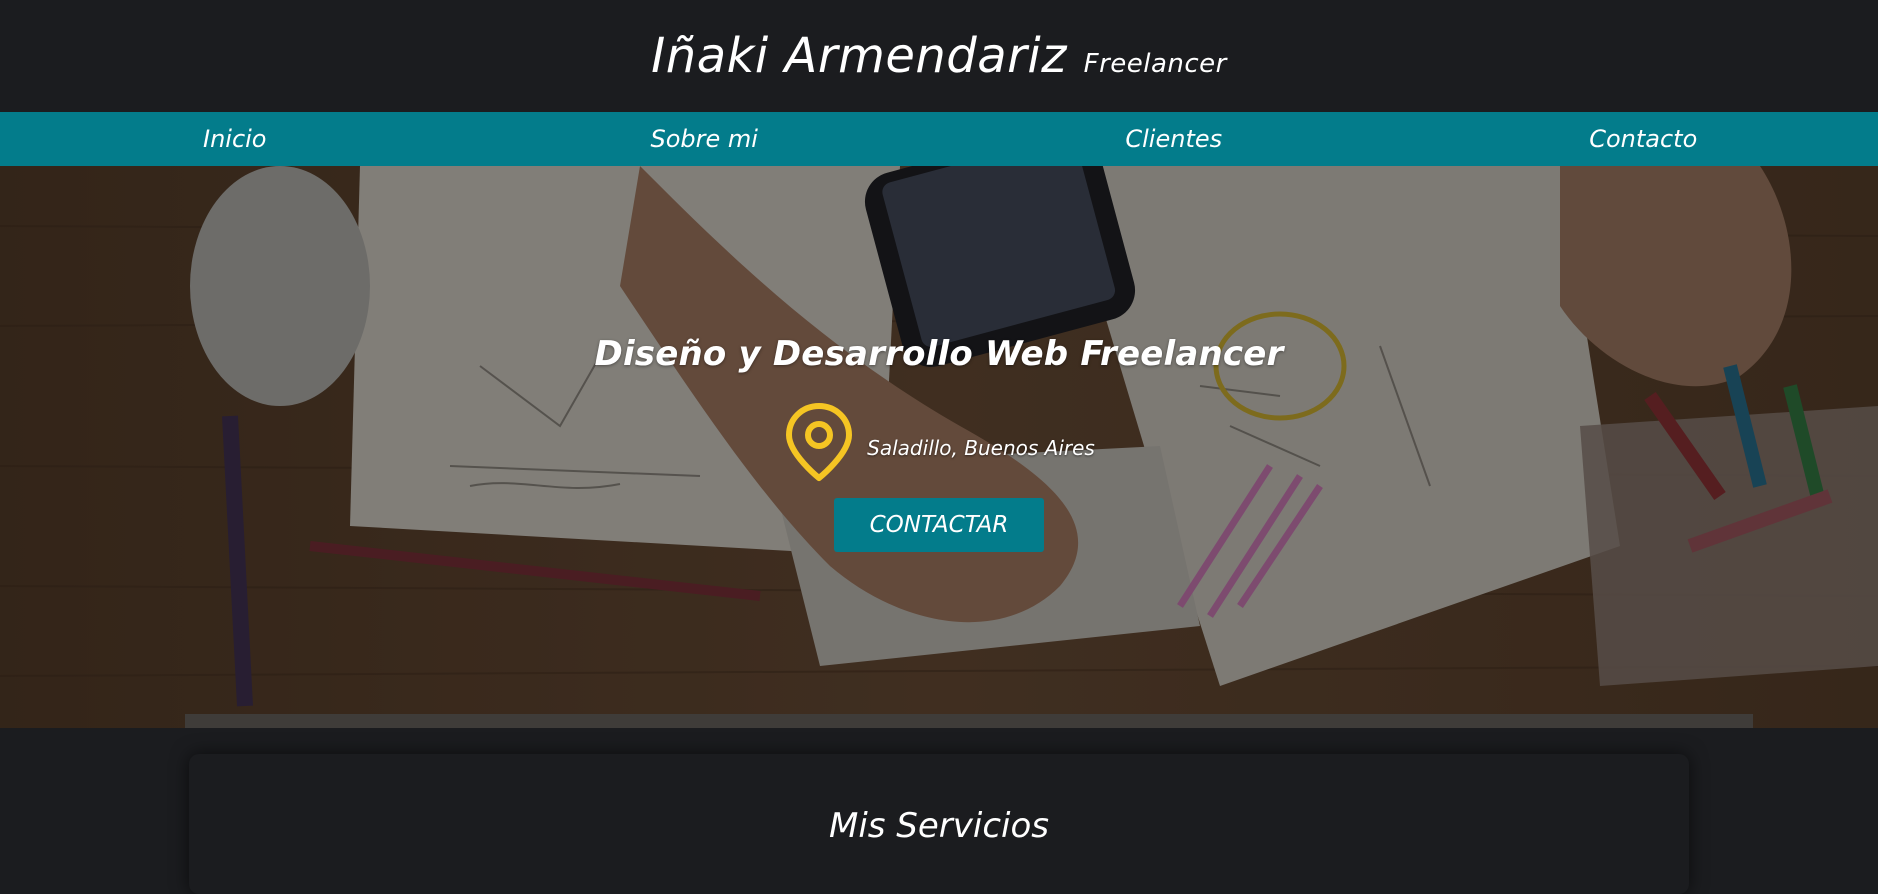 This screenshot has width=1878, height=894. Describe the element at coordinates (939, 354) in the screenshot. I see `hero-title: Diseño y Desarrollo Web Freelancer` at that location.